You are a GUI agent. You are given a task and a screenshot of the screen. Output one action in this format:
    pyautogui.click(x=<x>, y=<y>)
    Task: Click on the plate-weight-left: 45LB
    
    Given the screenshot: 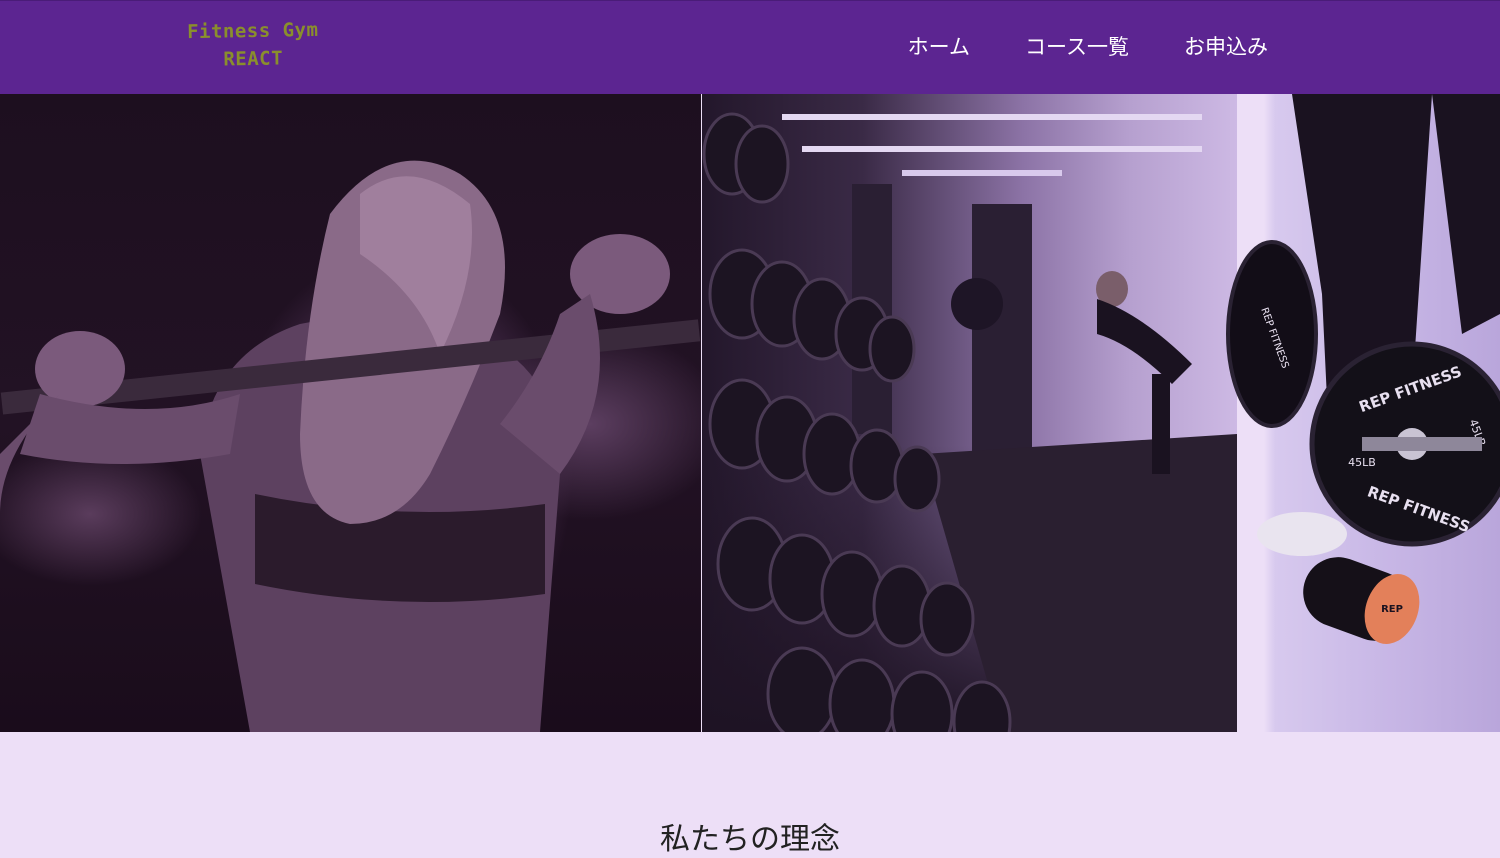 What is the action you would take?
    pyautogui.click(x=1362, y=462)
    